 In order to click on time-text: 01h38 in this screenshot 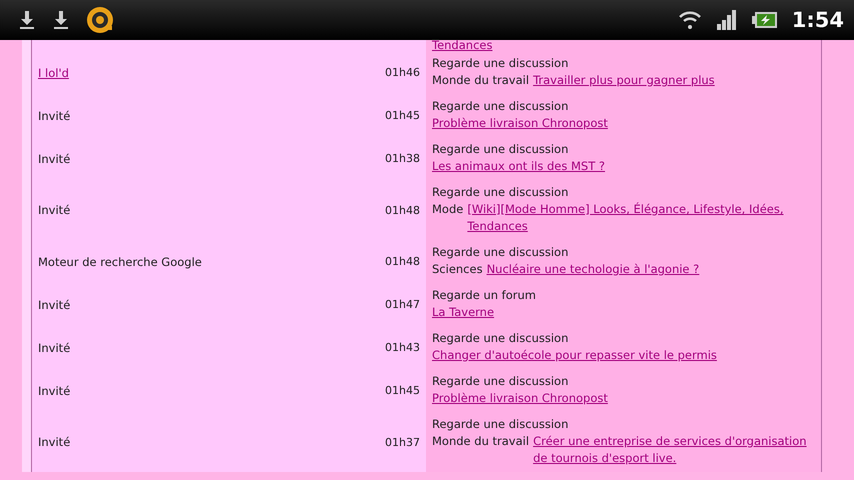, I will do `click(402, 158)`.